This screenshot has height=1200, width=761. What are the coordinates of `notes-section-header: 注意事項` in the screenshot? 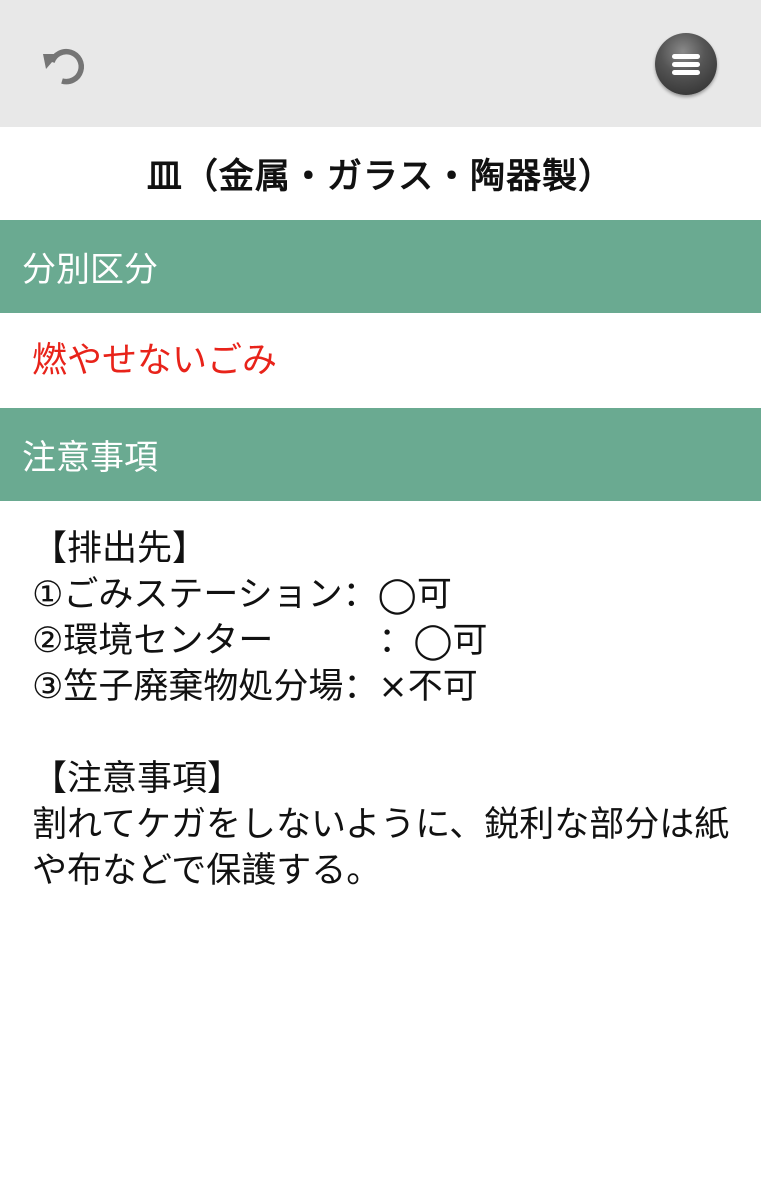 It's located at (380, 454).